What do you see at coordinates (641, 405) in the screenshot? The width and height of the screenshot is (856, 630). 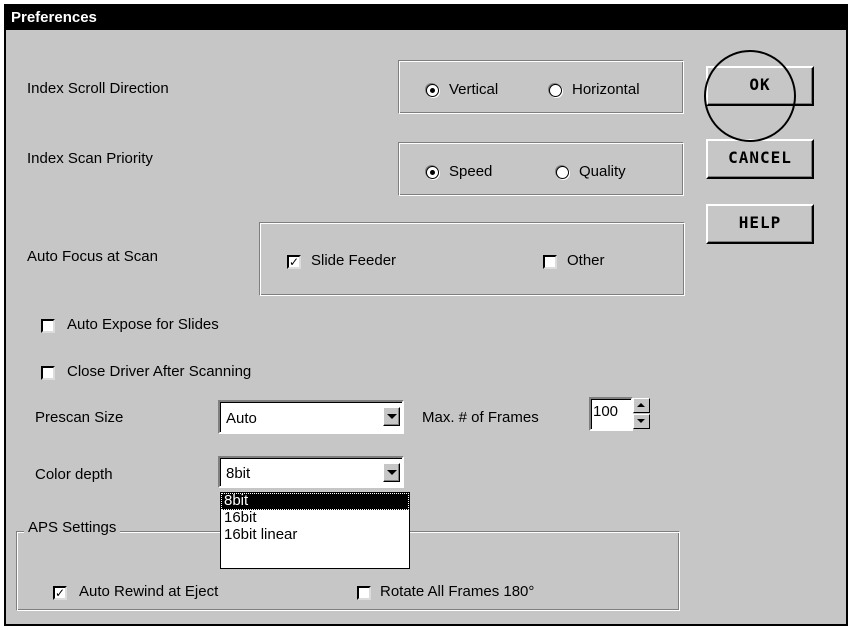 I see `arrow-up-icon` at bounding box center [641, 405].